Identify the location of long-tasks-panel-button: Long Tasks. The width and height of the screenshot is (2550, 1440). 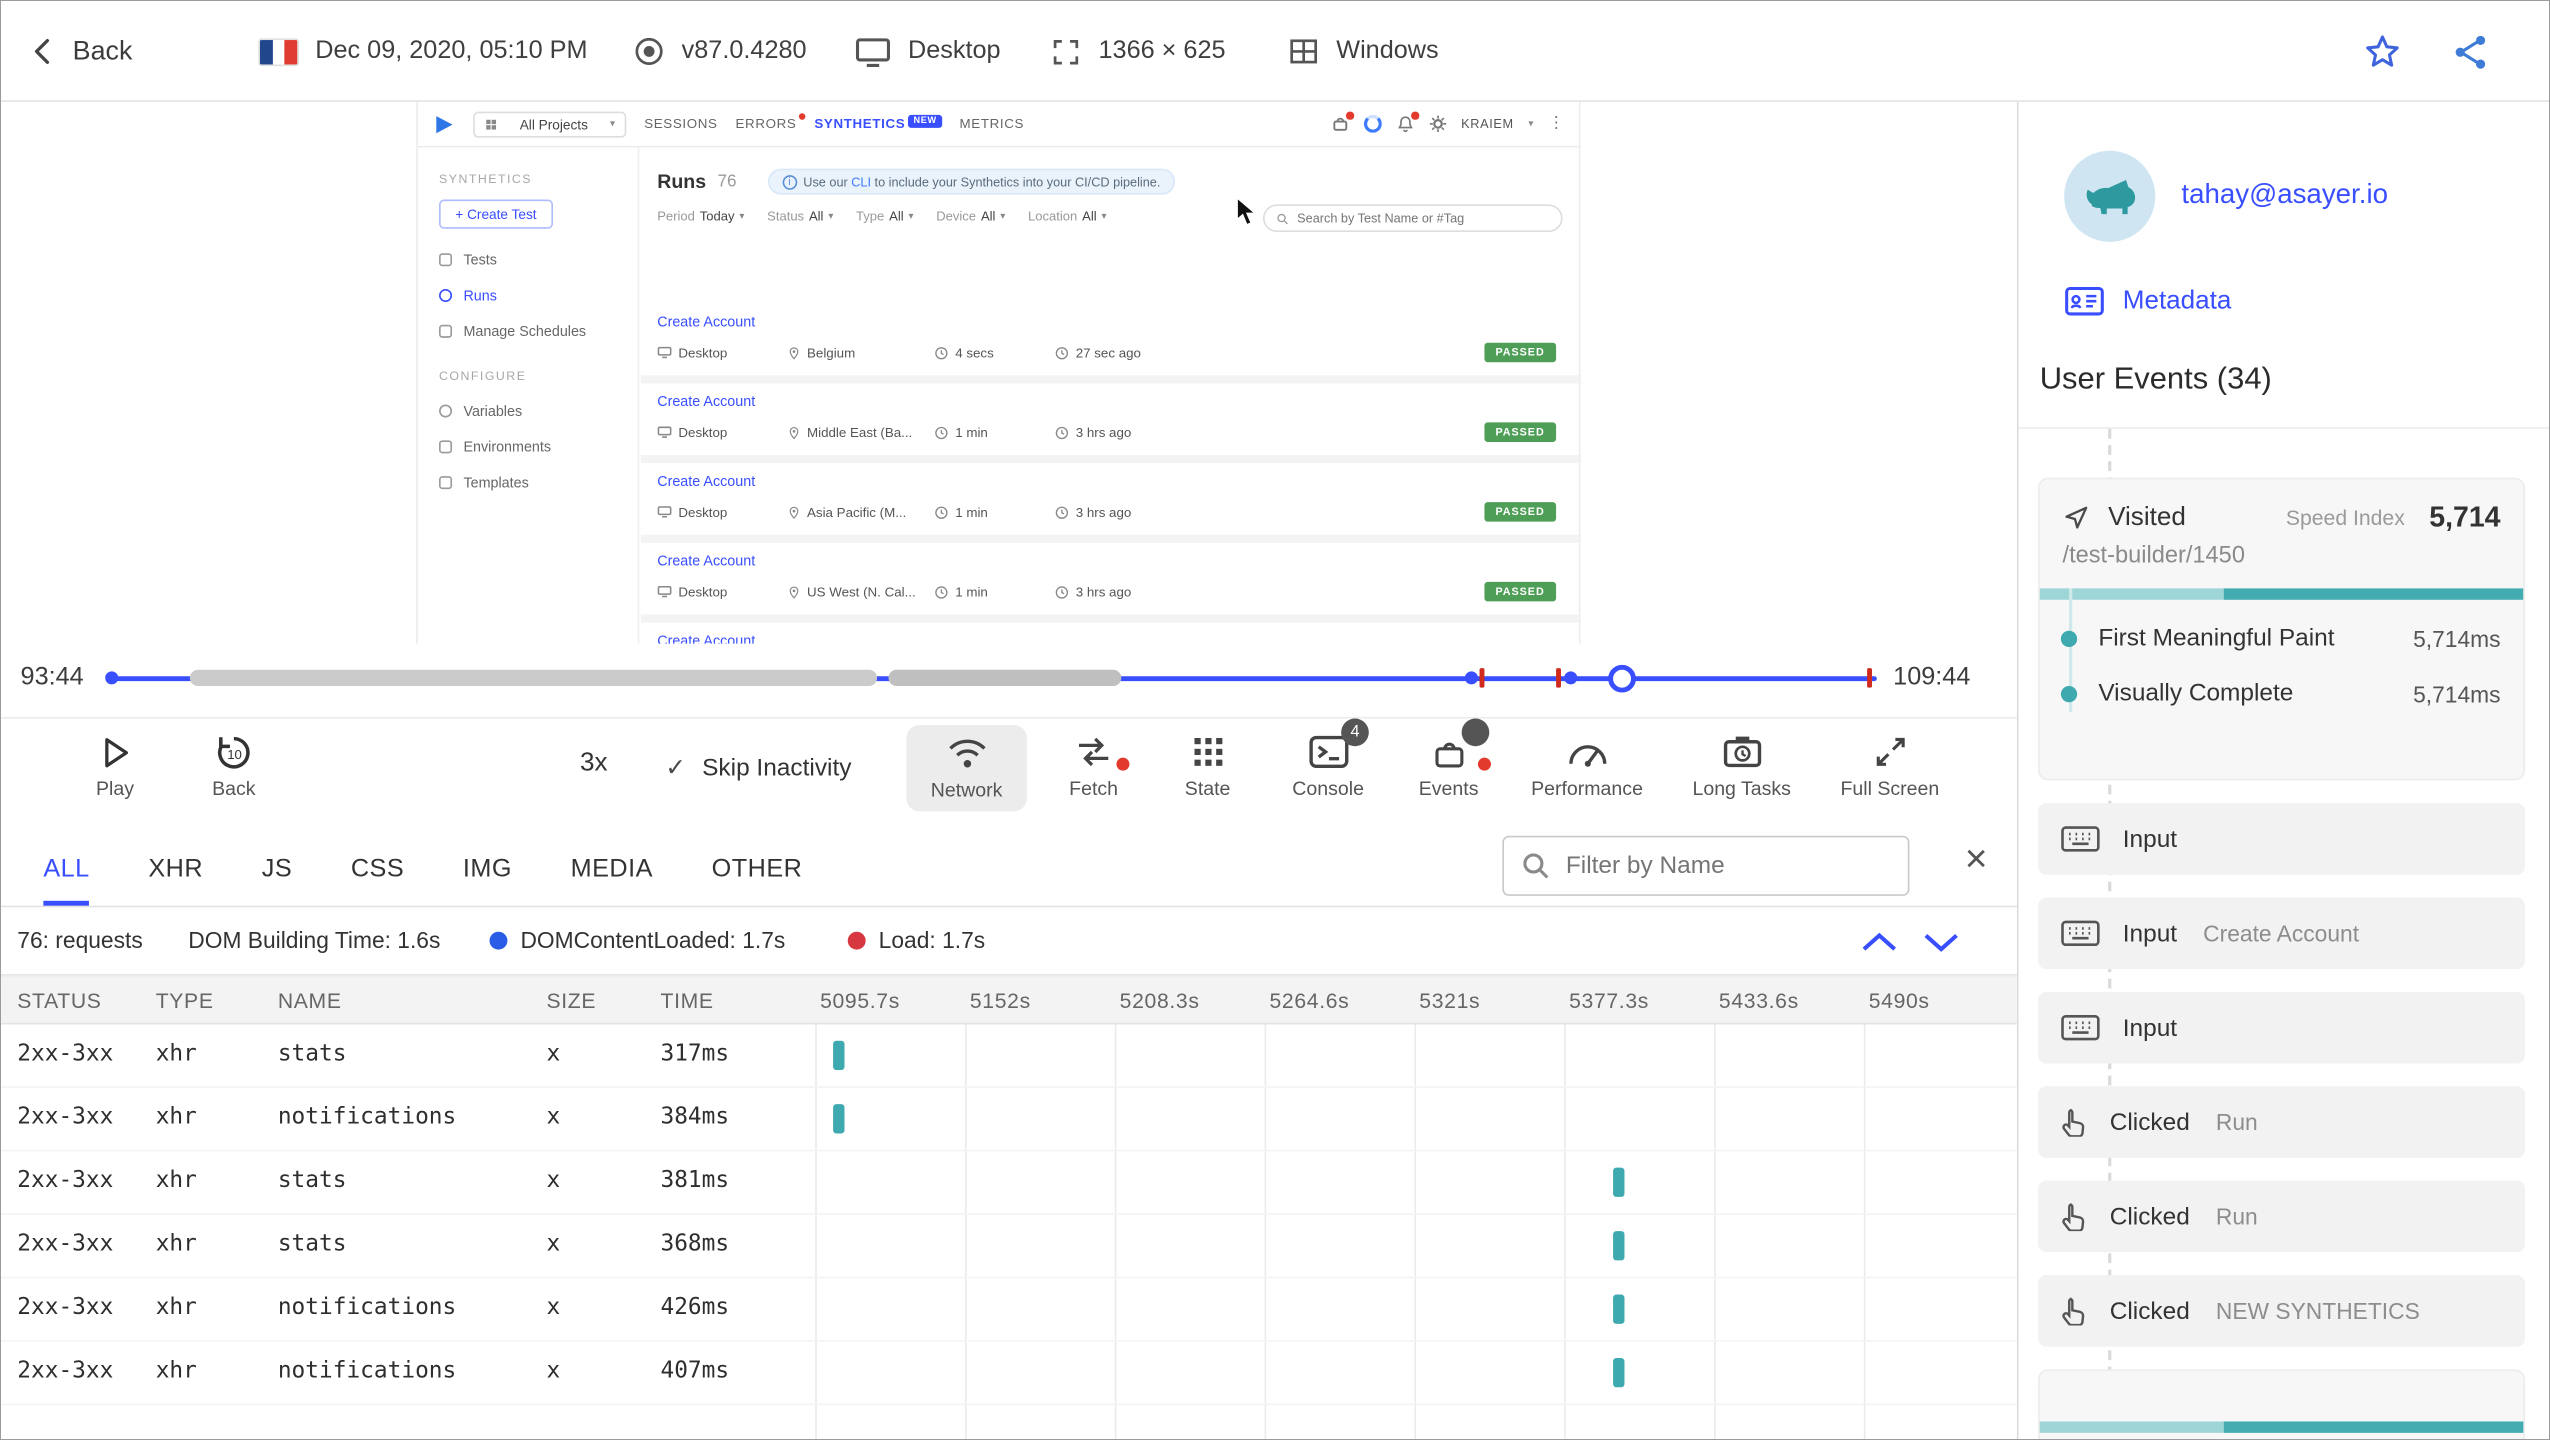
(1741, 765).